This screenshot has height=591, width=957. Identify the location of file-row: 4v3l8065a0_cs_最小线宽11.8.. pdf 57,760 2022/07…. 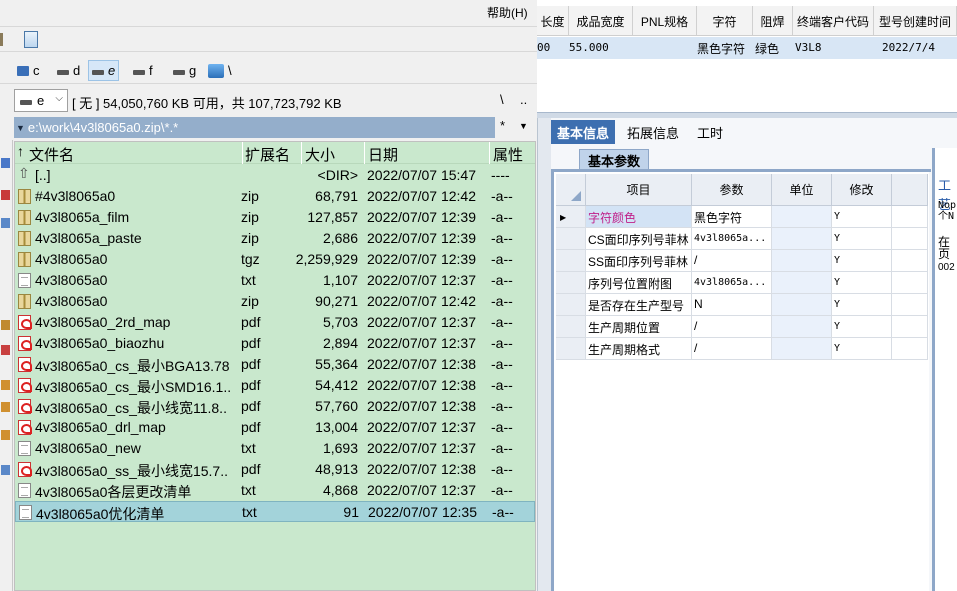
(275, 406).